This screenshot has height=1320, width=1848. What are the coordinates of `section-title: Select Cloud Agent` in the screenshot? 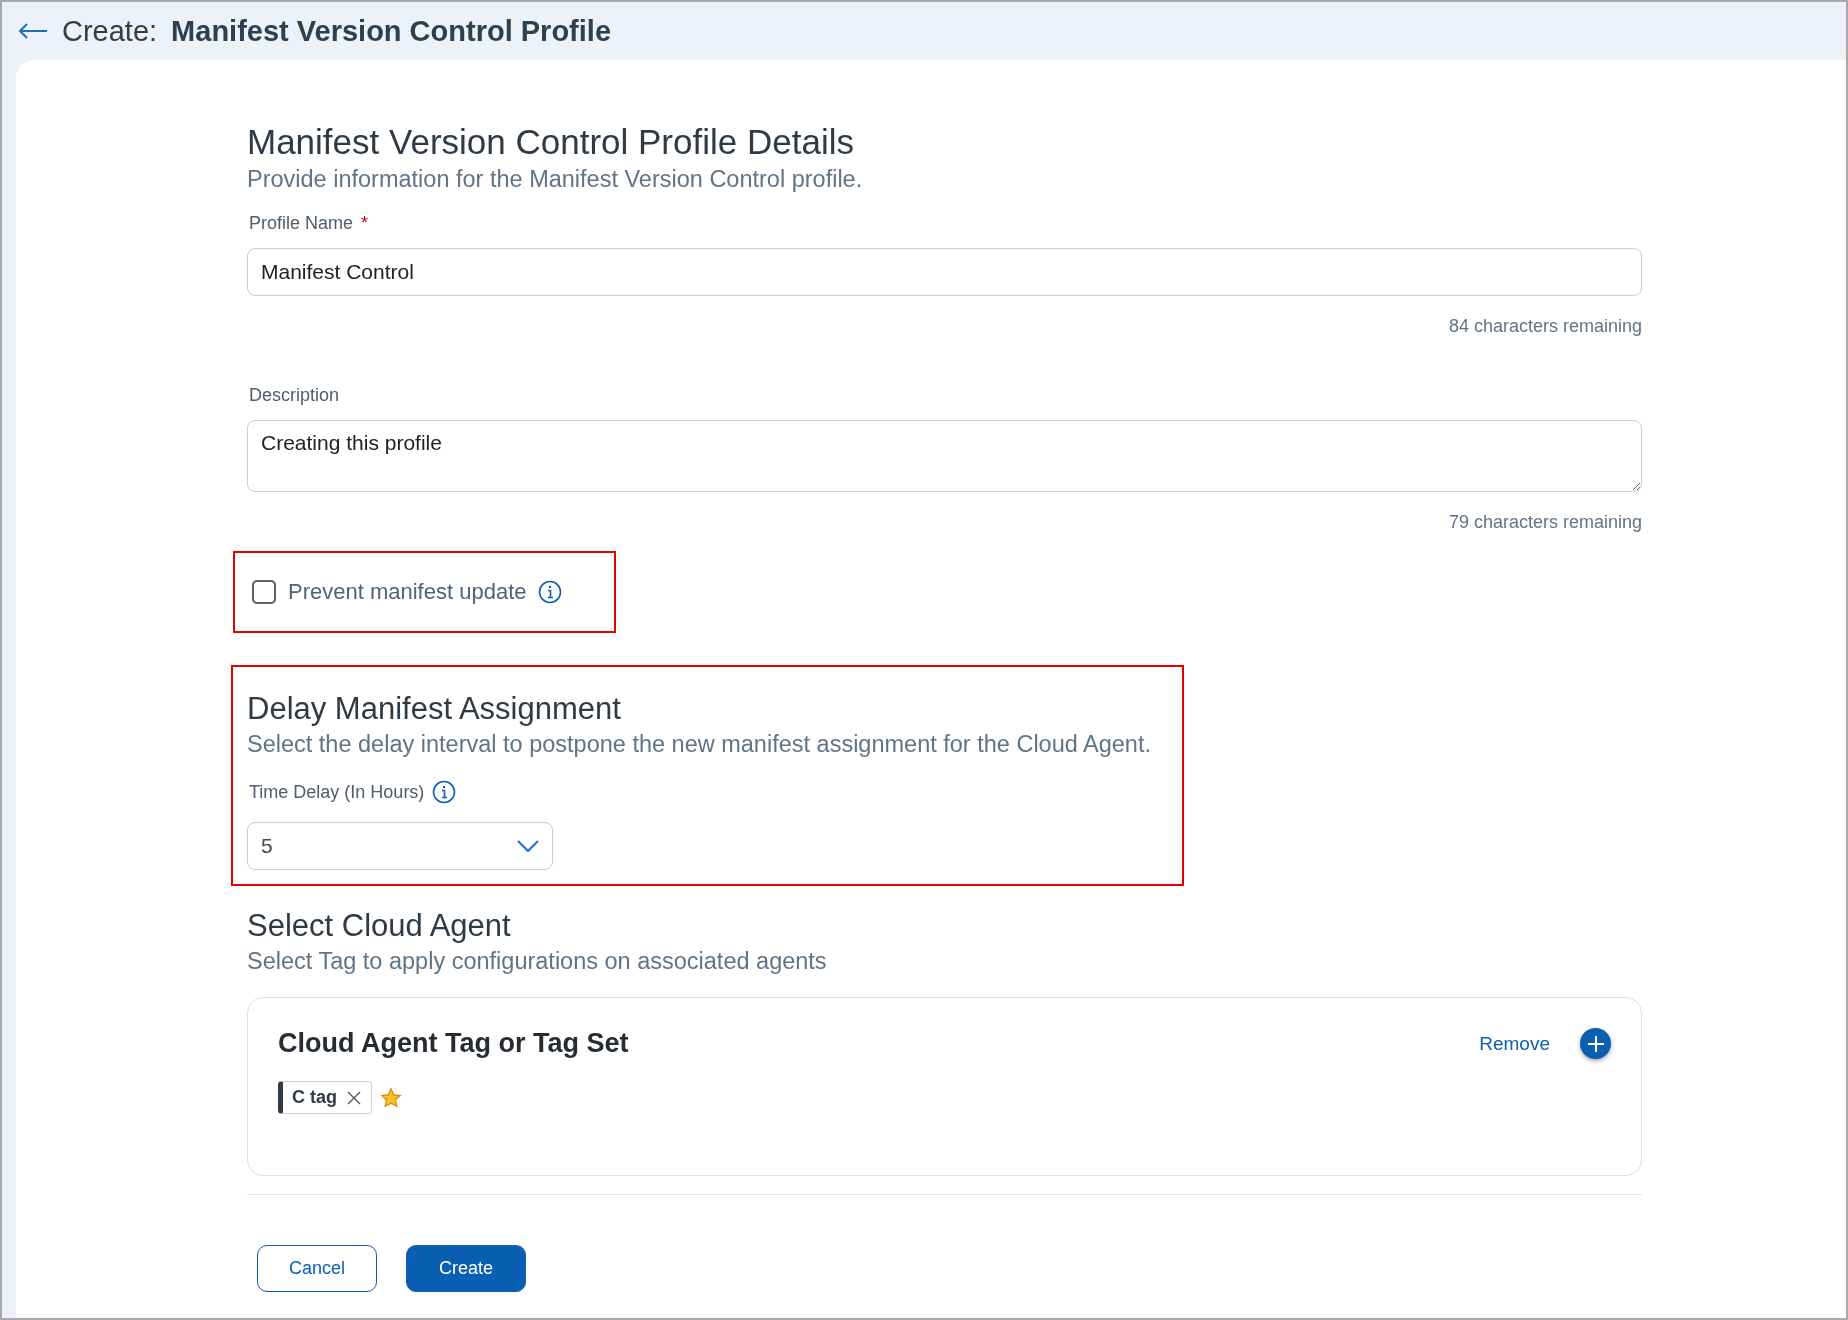 It's located at (379, 926).